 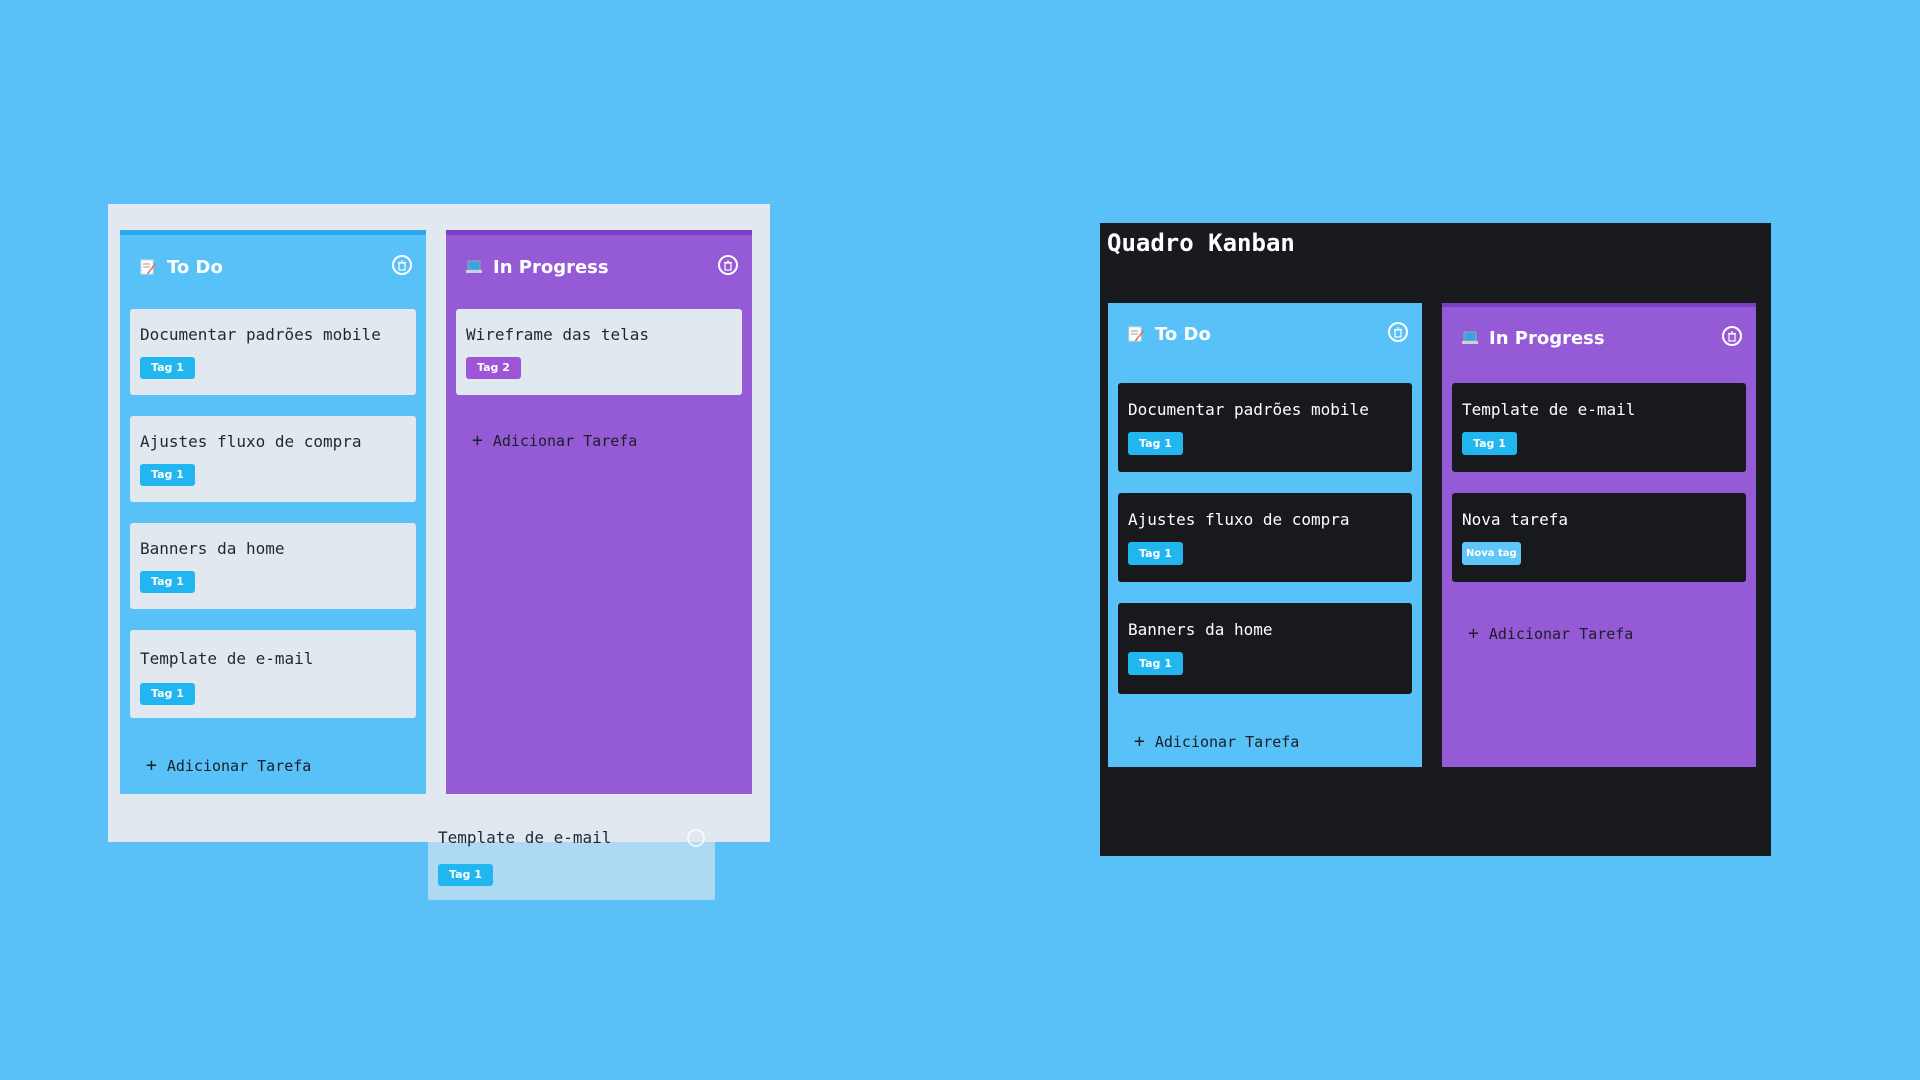 I want to click on task-tag: Tag 2, so click(x=493, y=368).